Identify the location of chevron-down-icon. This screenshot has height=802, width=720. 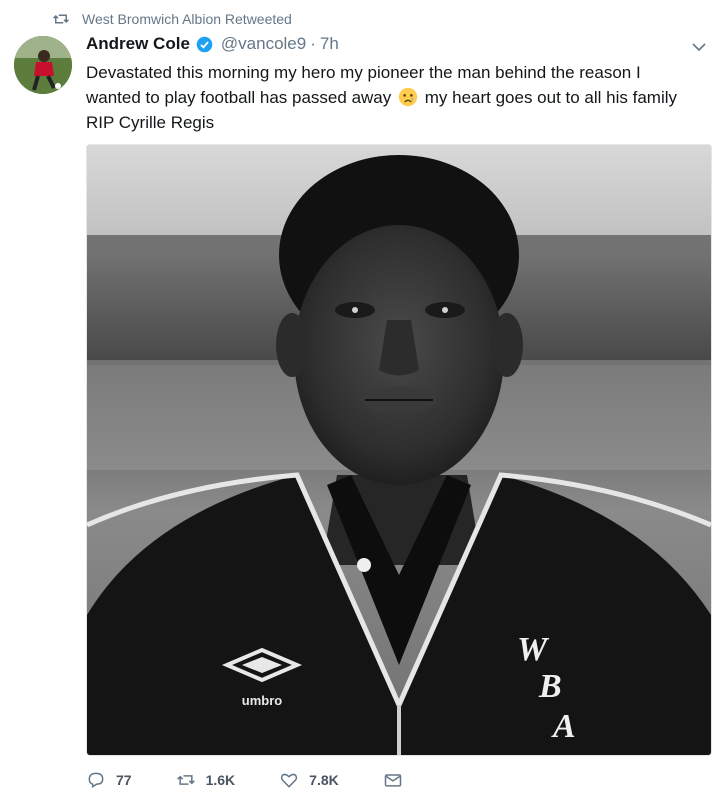
(699, 47).